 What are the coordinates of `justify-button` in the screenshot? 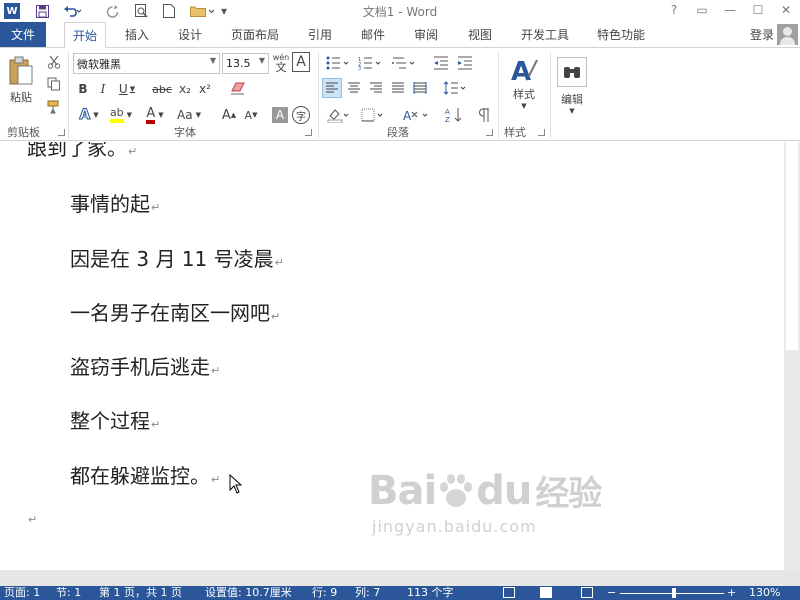 It's located at (398, 88).